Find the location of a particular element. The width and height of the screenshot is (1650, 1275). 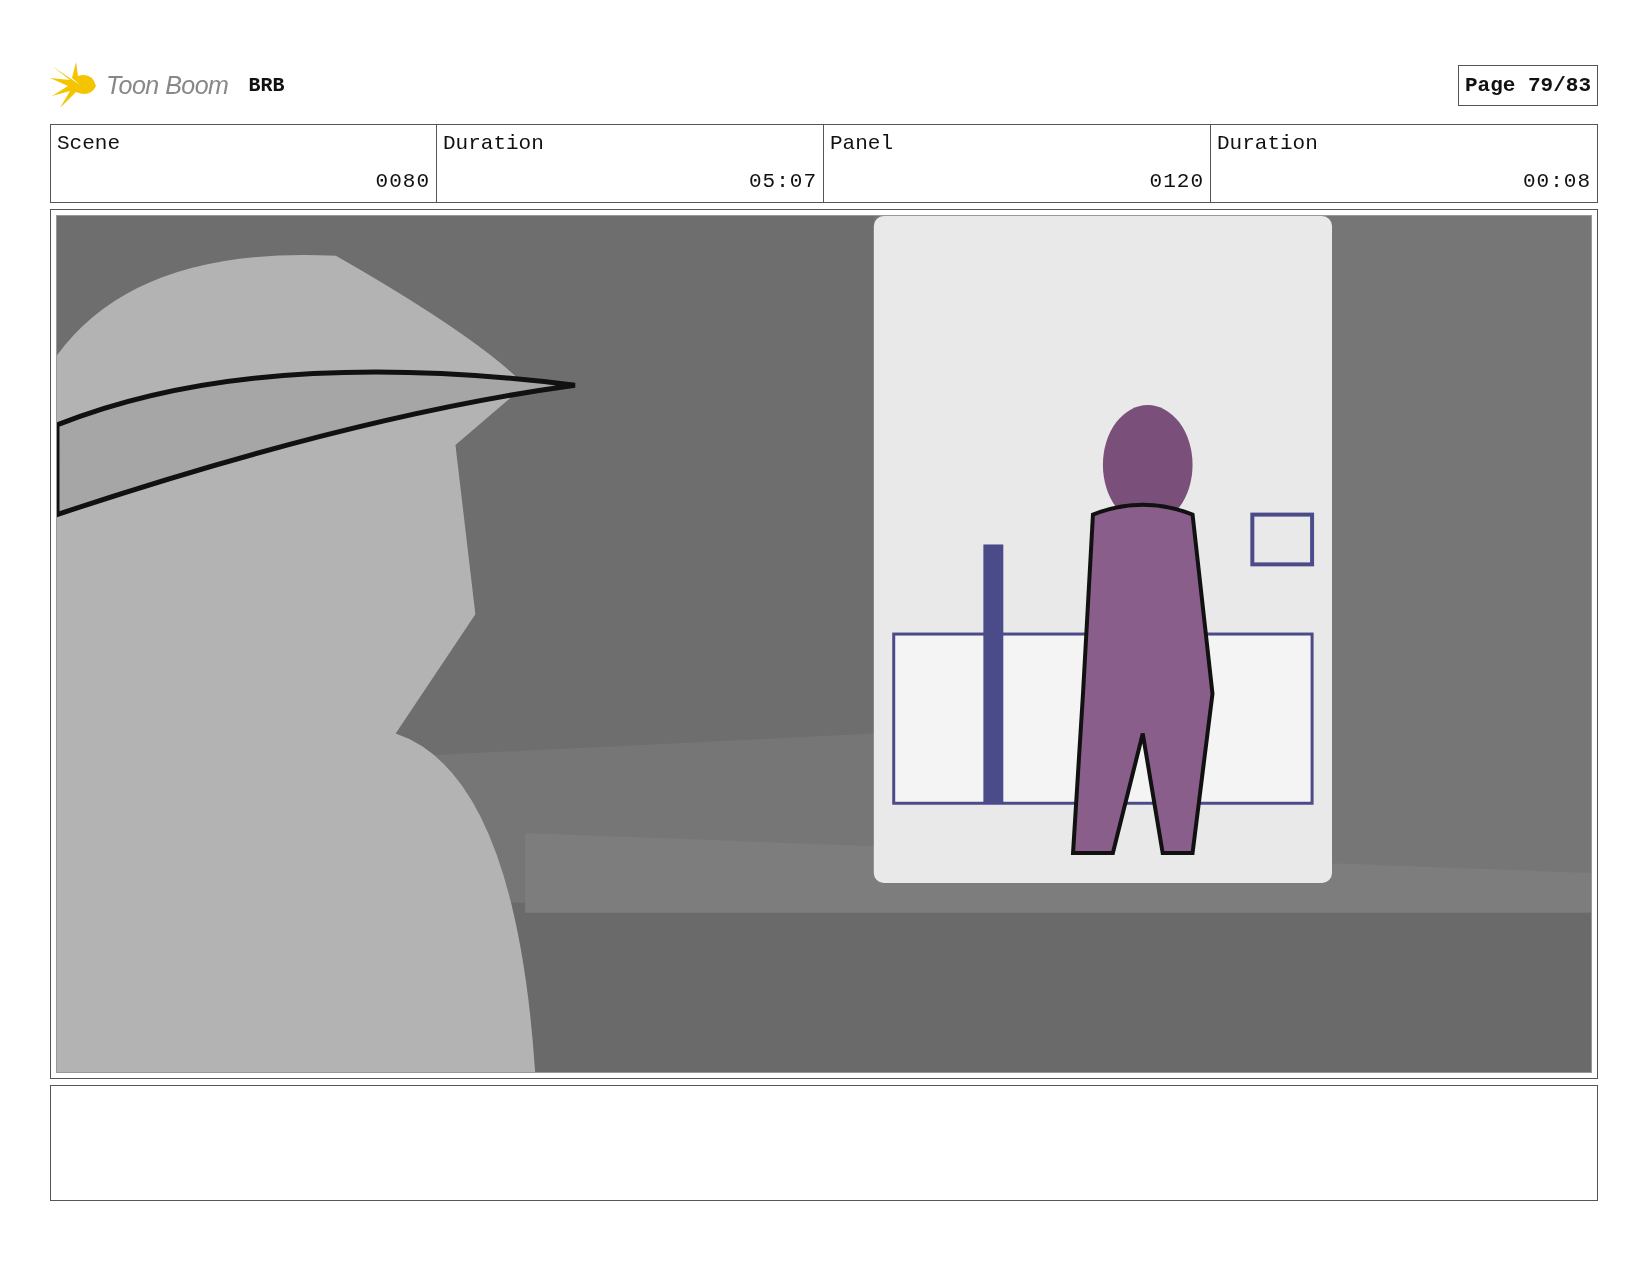

page-number: Page 79/83 is located at coordinates (1527, 85).